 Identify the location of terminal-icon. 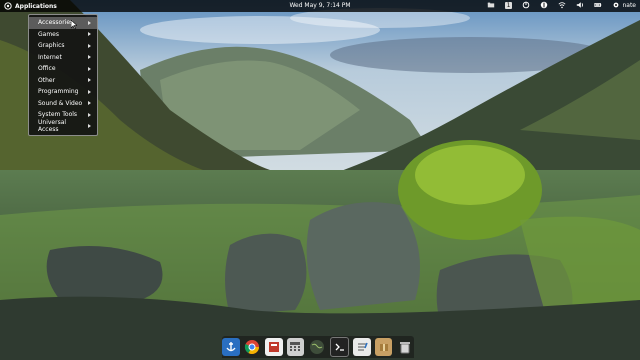
(339, 347).